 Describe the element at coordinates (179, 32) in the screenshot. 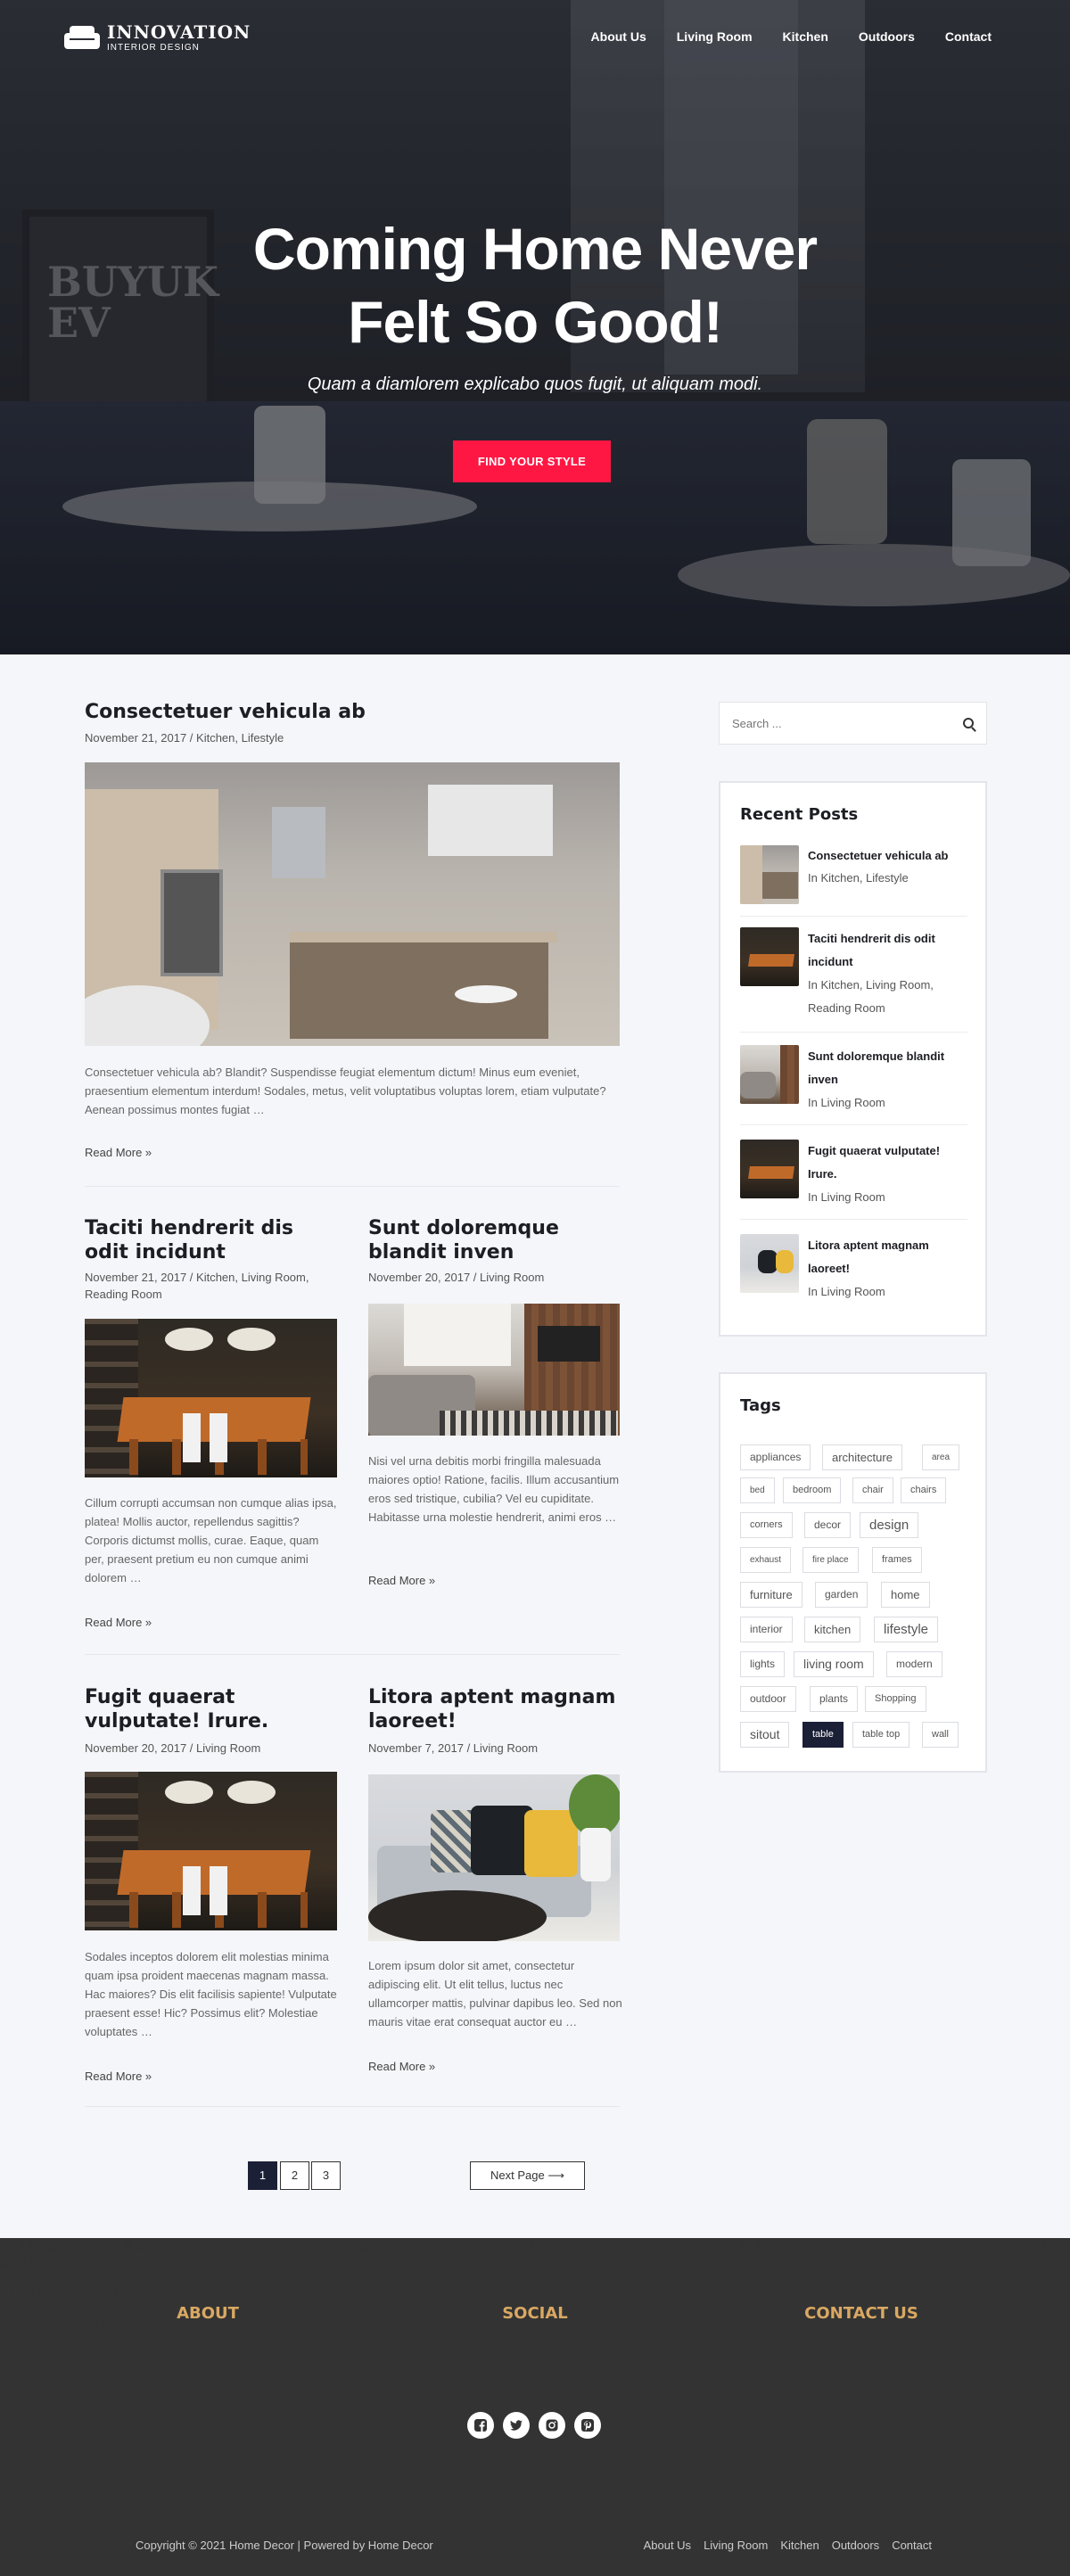

I see `logo-title: INNOVATION` at that location.